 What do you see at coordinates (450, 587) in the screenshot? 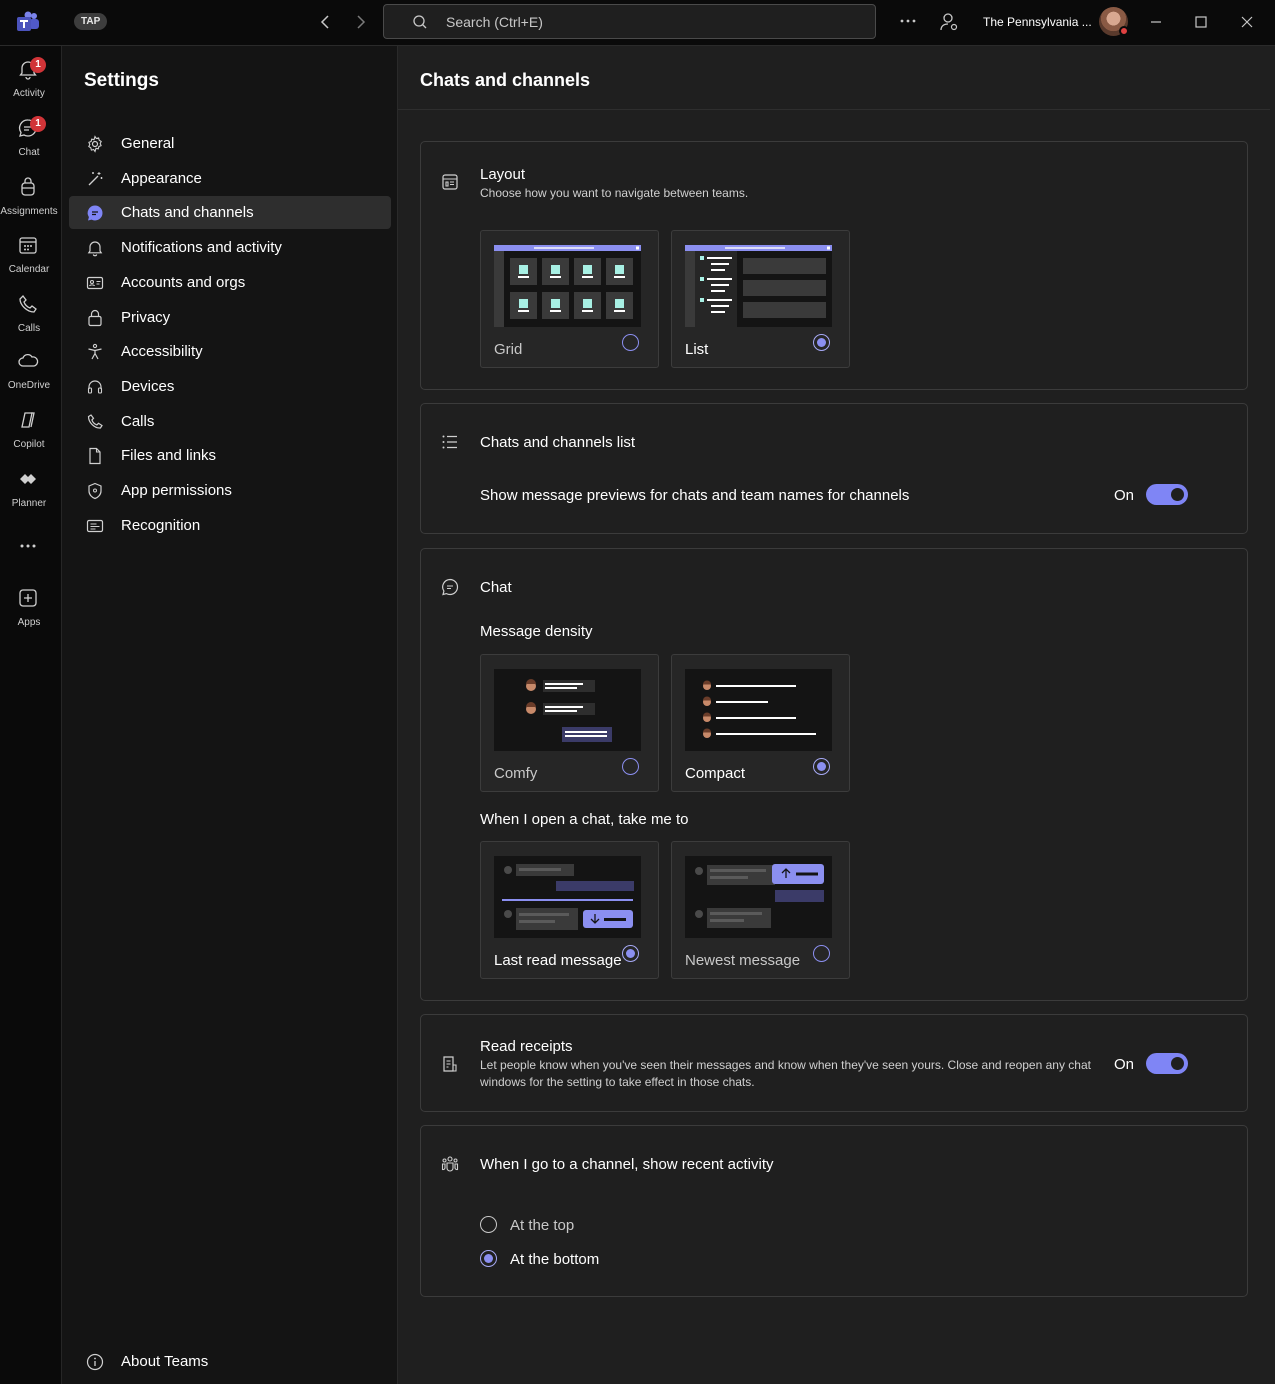
I see `chat-bubble-icon` at bounding box center [450, 587].